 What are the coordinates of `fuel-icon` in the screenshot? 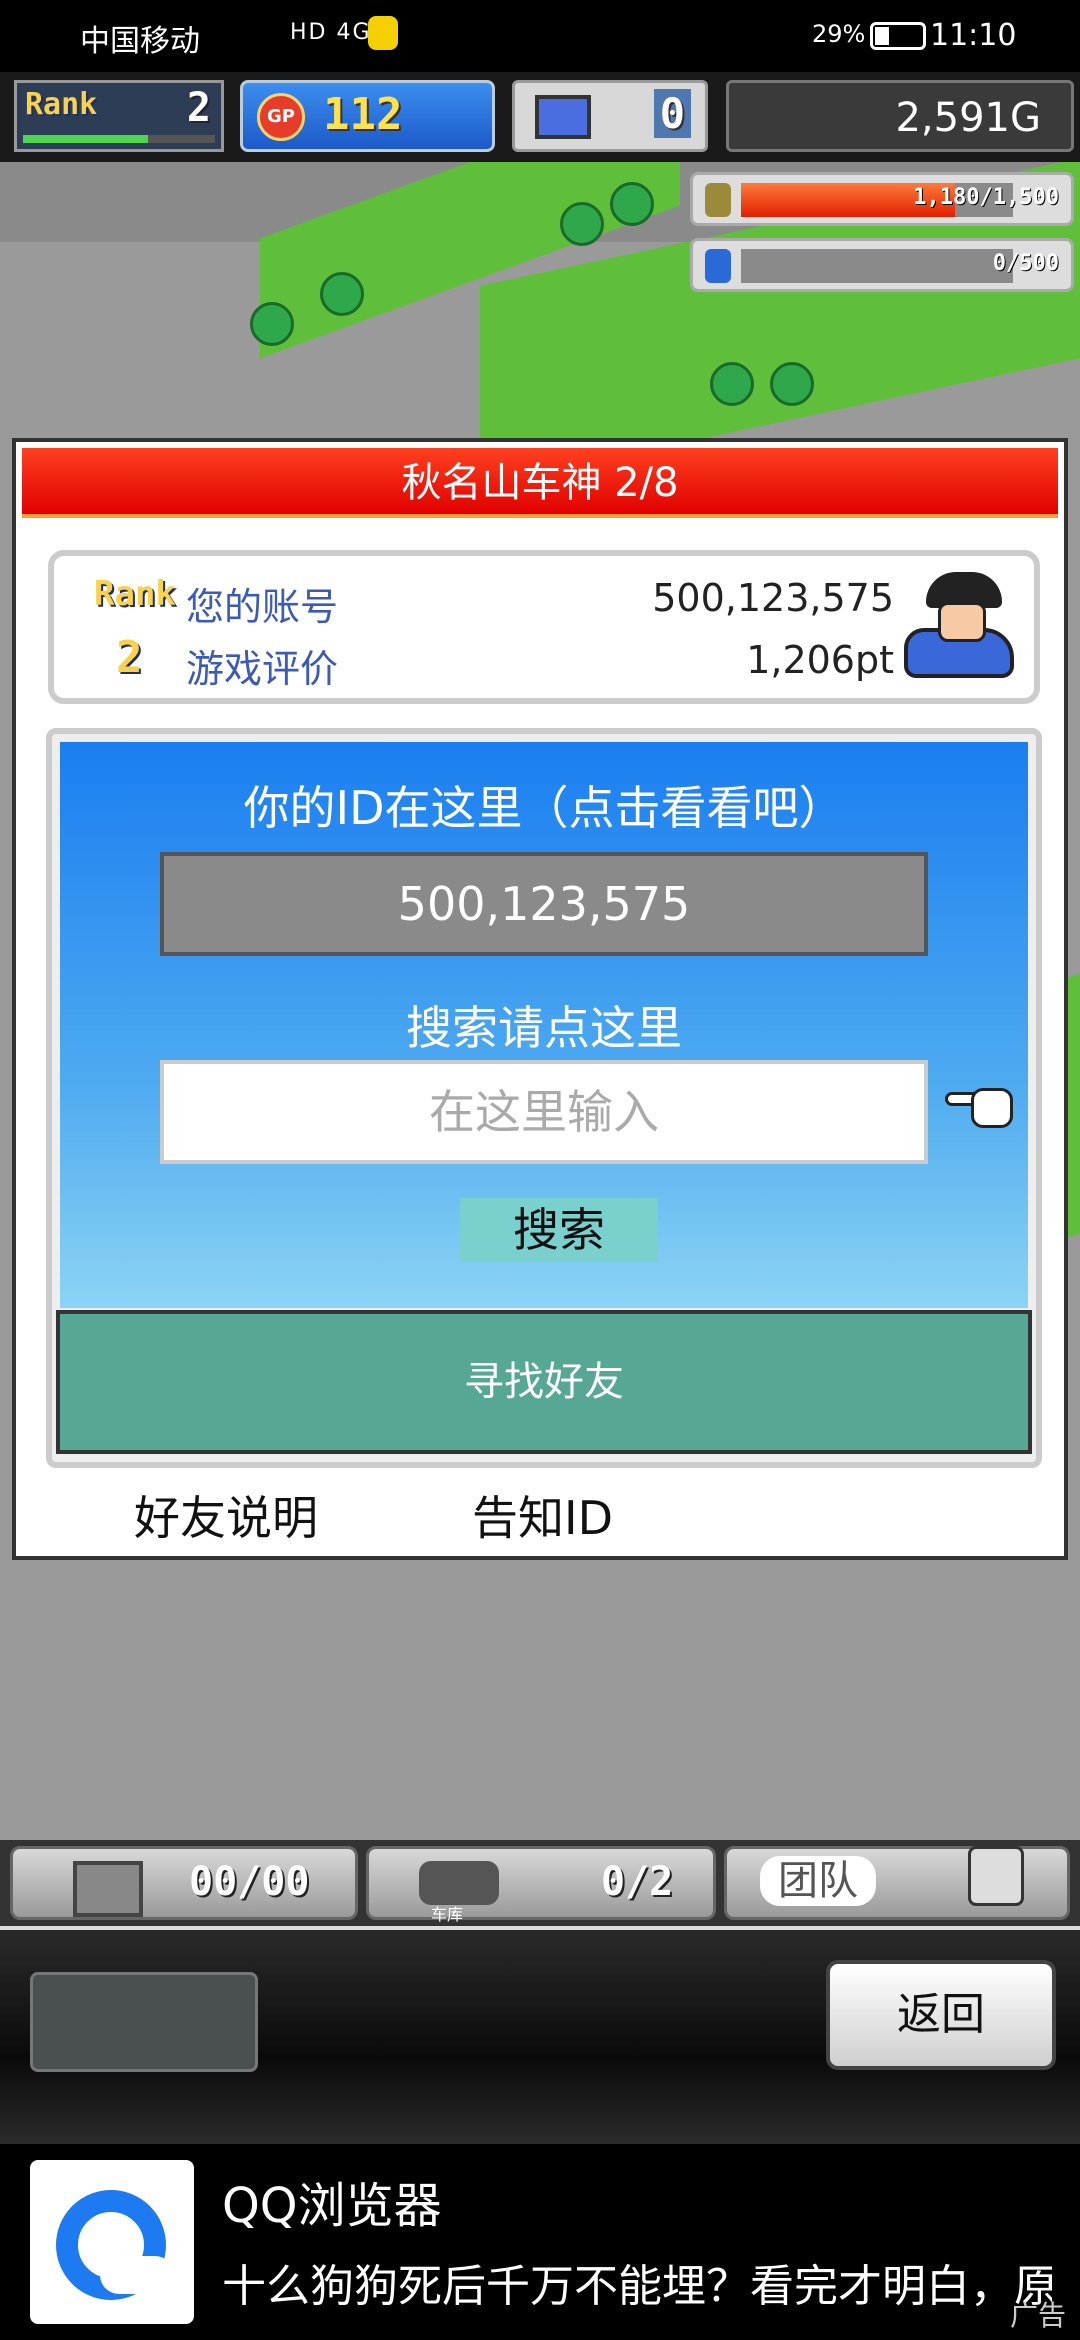 It's located at (718, 200).